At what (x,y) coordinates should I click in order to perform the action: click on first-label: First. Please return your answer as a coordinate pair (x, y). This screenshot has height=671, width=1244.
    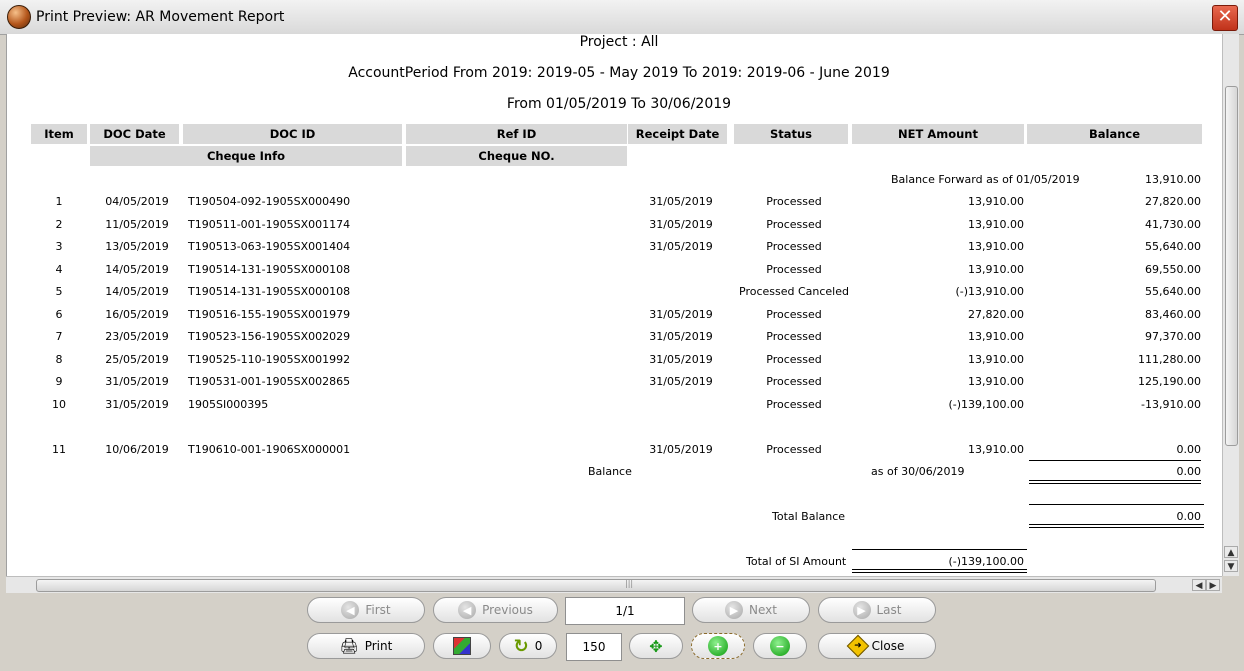
    Looking at the image, I should click on (378, 610).